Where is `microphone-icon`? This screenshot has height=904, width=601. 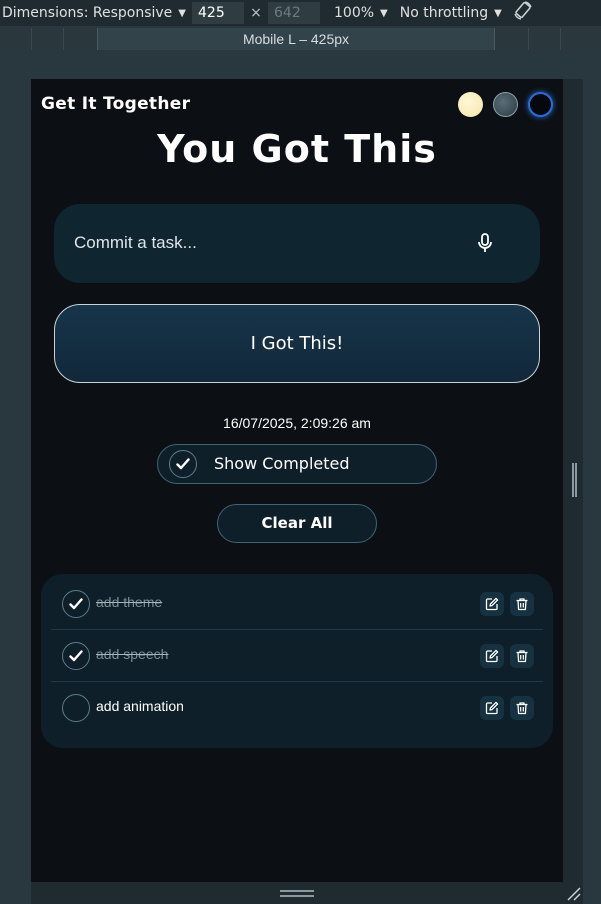
microphone-icon is located at coordinates (485, 243).